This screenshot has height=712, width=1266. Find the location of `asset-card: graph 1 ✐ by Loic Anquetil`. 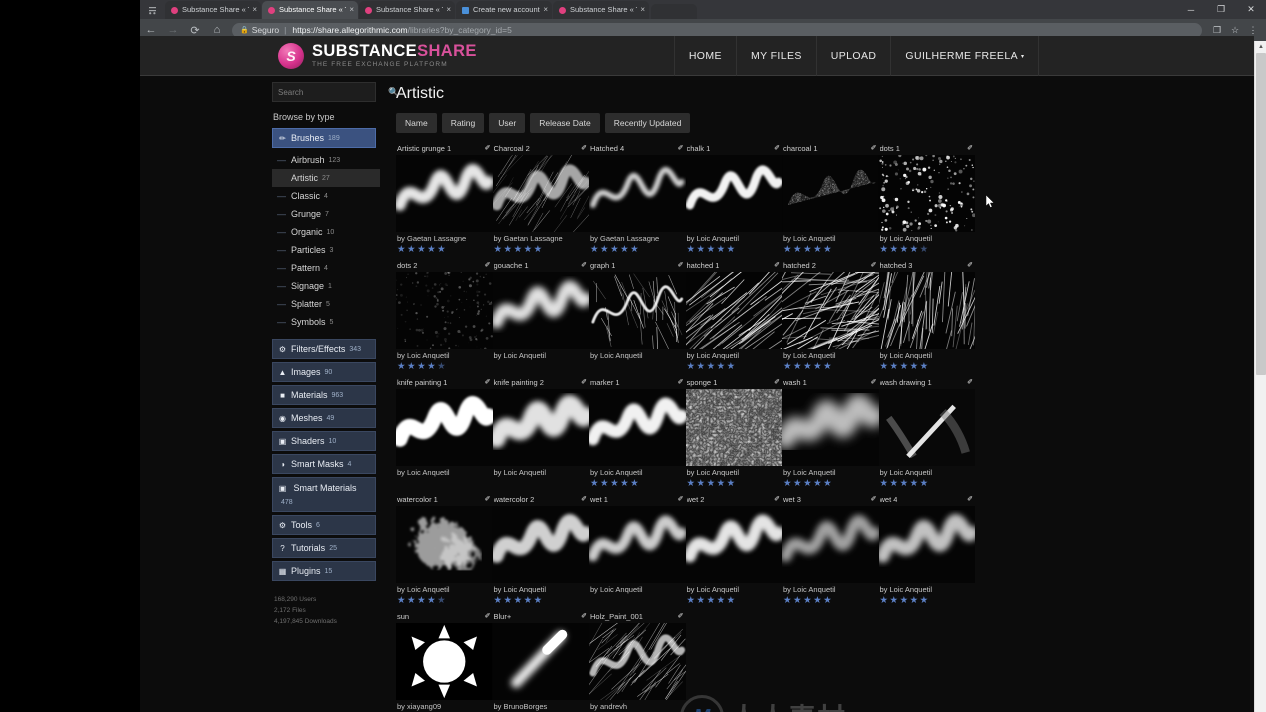

asset-card: graph 1 ✐ by Loic Anquetil is located at coordinates (637, 315).